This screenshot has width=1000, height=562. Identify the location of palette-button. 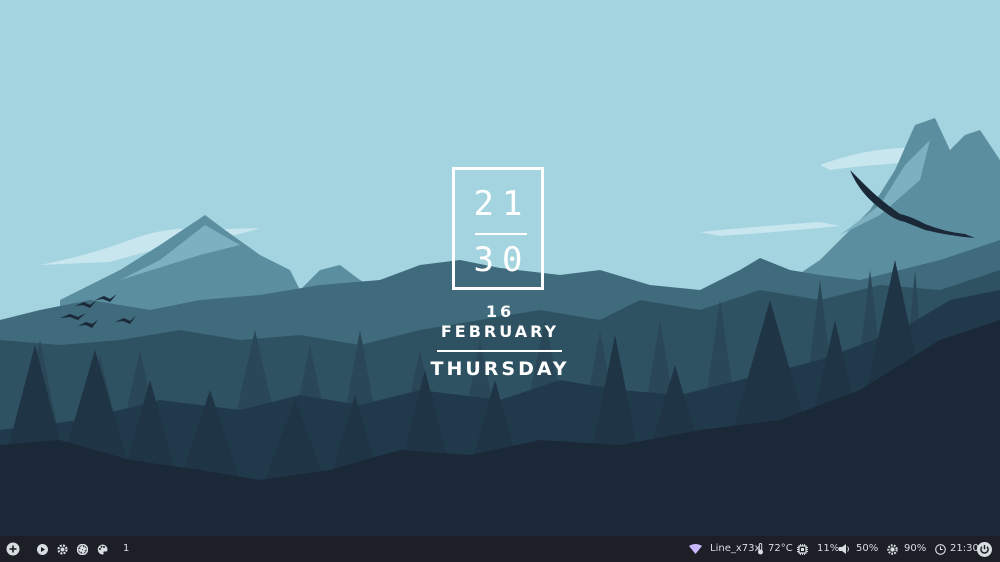
(102, 549).